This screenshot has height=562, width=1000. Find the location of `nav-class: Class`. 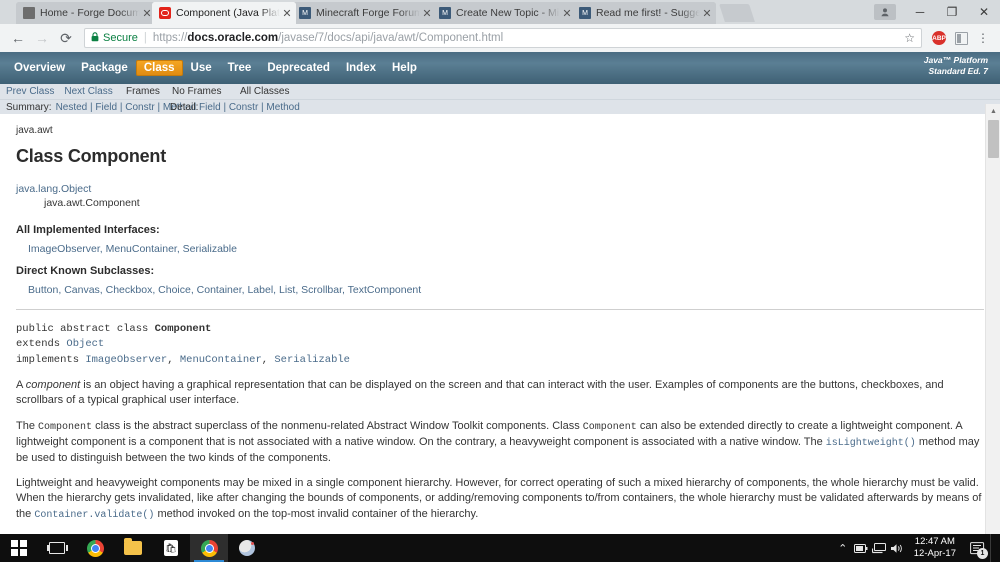

nav-class: Class is located at coordinates (159, 68).